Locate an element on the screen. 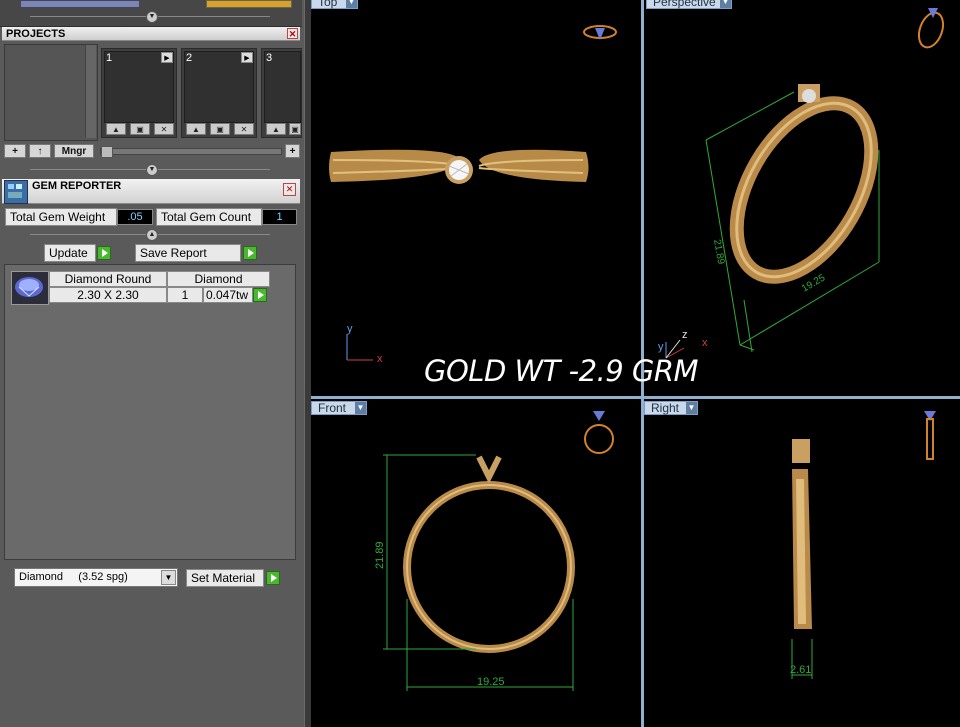  set-material-button: Set Material is located at coordinates (225, 578).